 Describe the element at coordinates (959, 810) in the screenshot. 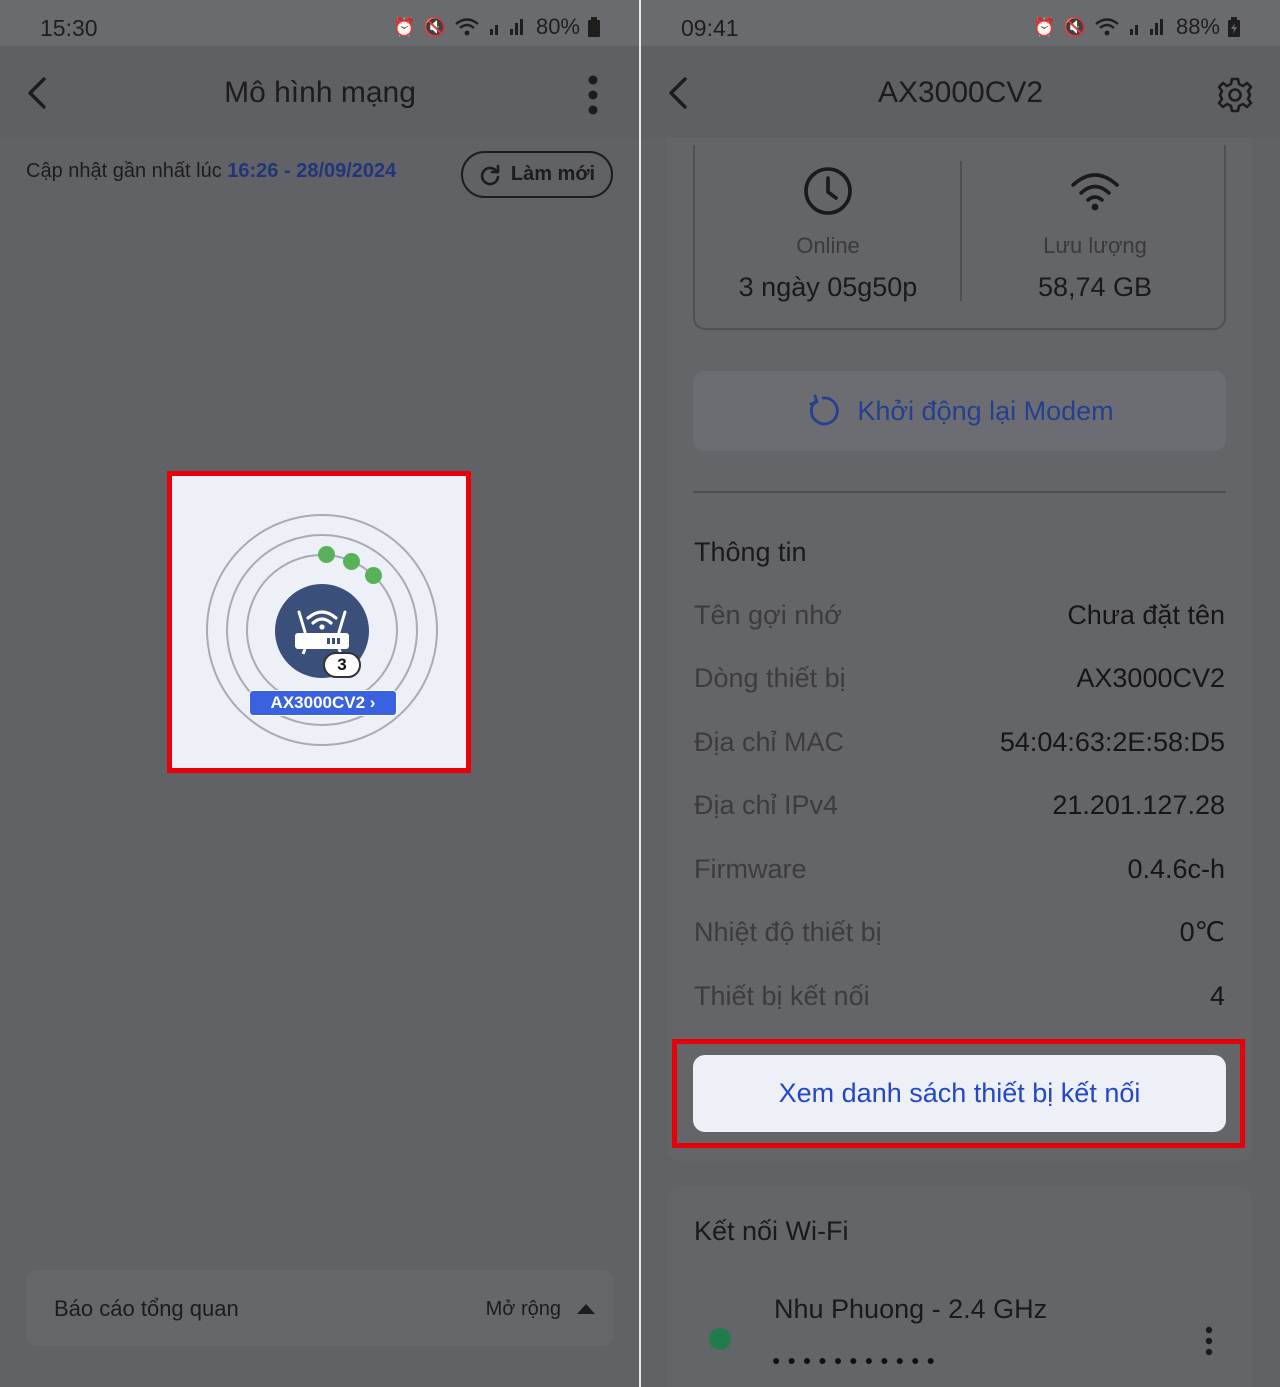

I see `info-row-ipv4: Địa chỉ IPv4 21.201.127.28` at that location.